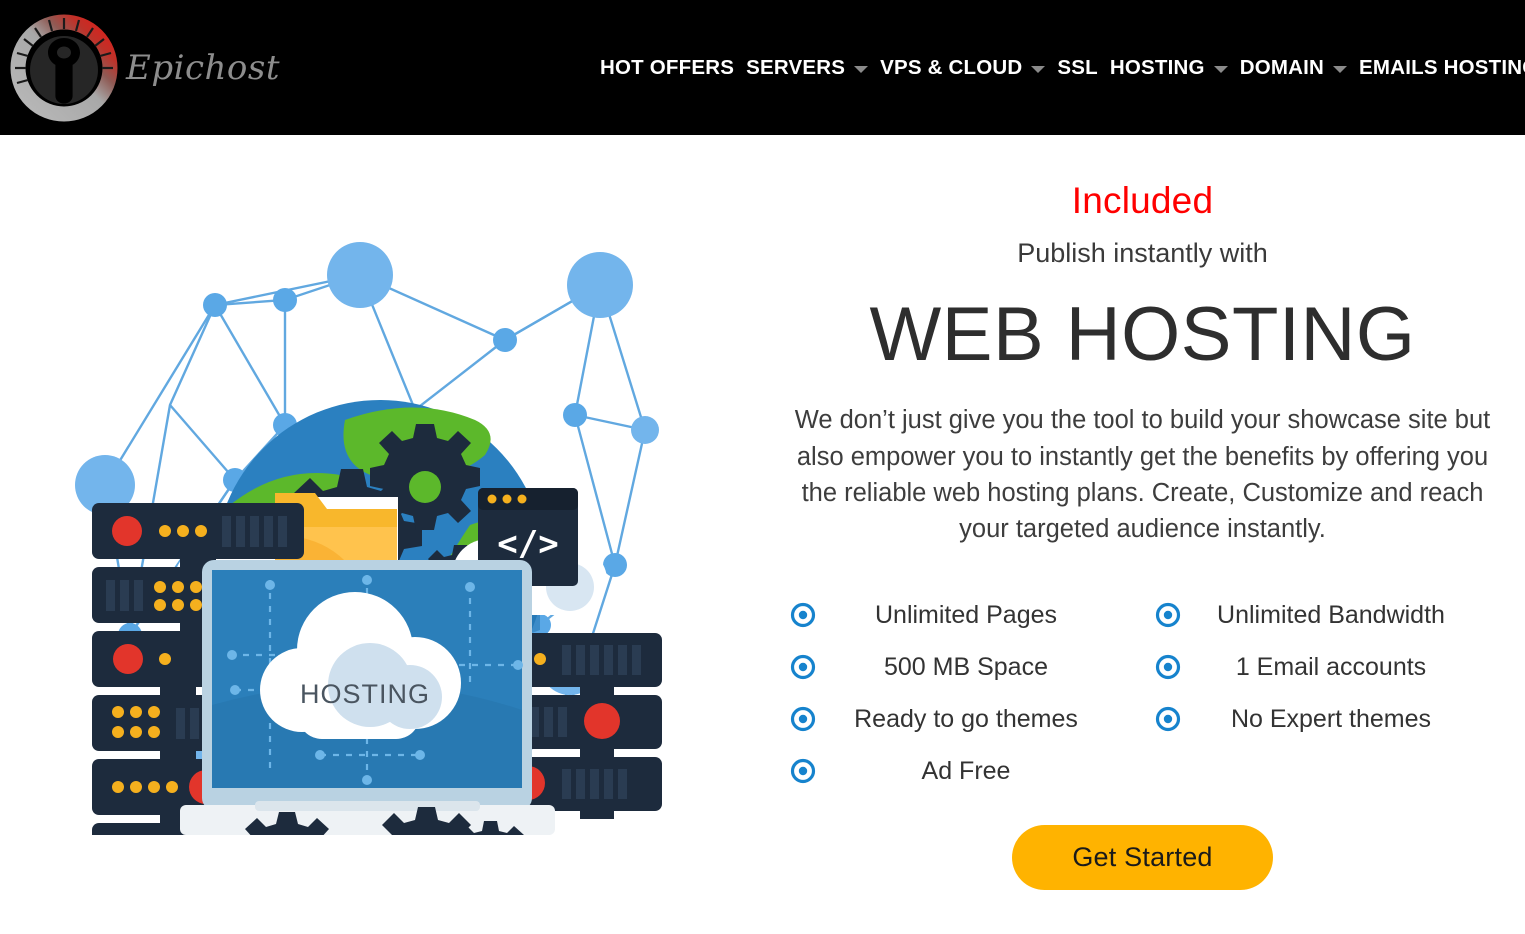  What do you see at coordinates (1142, 334) in the screenshot?
I see `page-title: WEB HOSTING` at bounding box center [1142, 334].